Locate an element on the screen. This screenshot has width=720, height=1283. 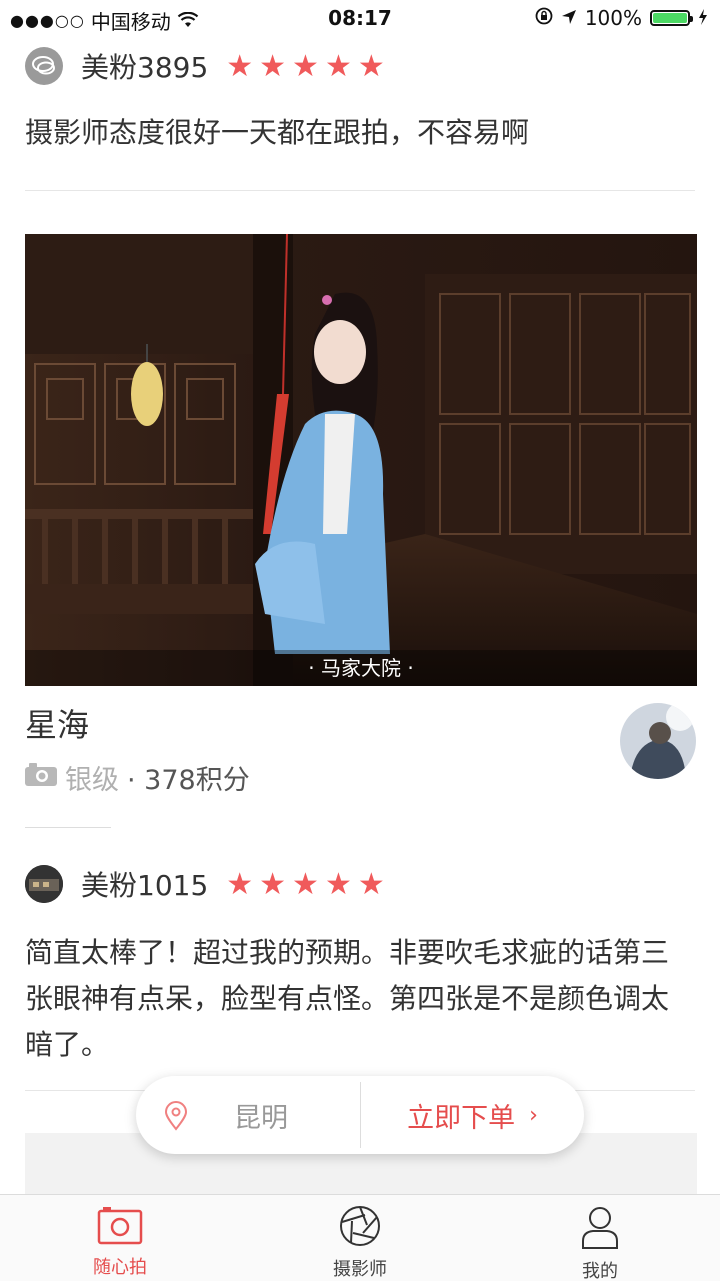
tab-bar: 随心拍 摄影师 我的 is located at coordinates (360, 1238).